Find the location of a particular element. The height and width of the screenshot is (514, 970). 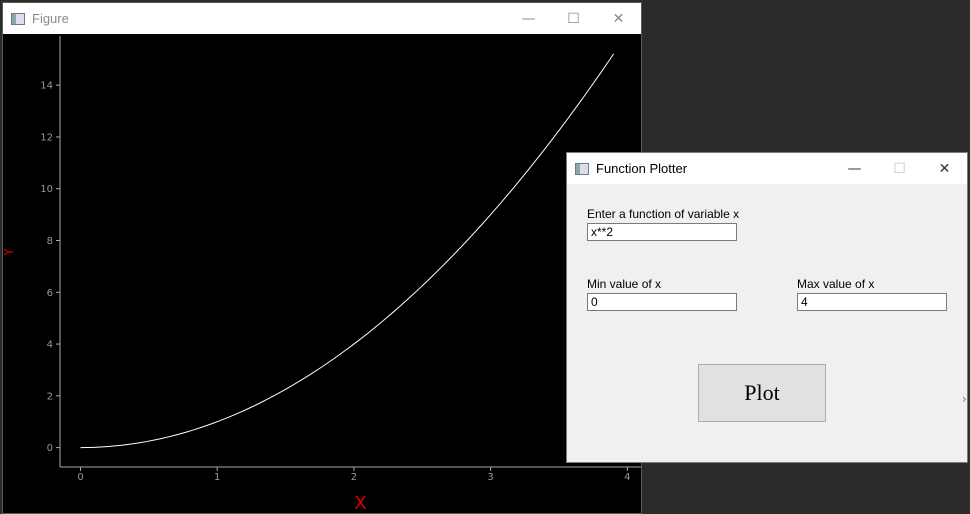

x-tick-label: 3 is located at coordinates (490, 477).